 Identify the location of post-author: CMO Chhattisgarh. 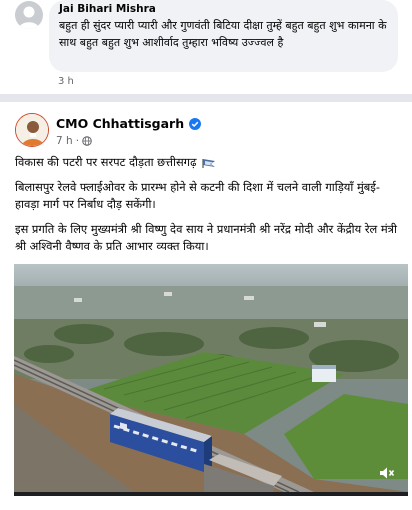
(120, 123).